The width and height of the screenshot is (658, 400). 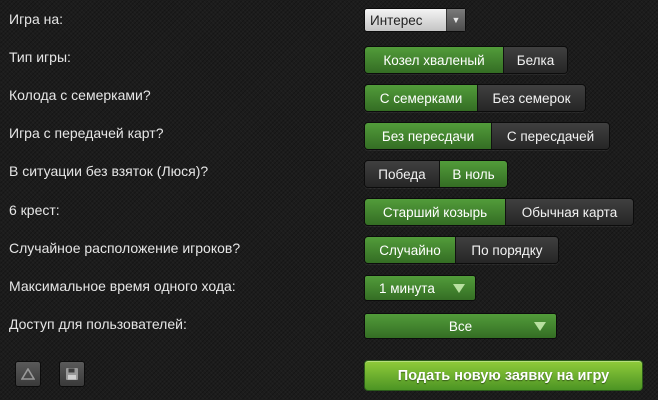 I want to click on access-dropdown: Все, so click(x=460, y=326).